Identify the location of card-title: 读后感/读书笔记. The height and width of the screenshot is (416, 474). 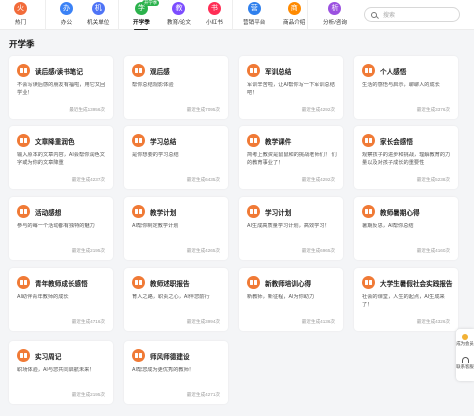
(59, 72).